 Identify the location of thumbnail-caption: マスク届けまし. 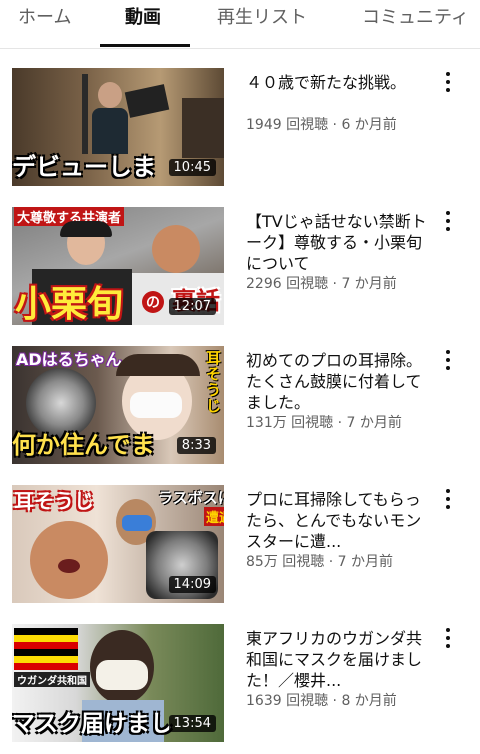
(92, 724).